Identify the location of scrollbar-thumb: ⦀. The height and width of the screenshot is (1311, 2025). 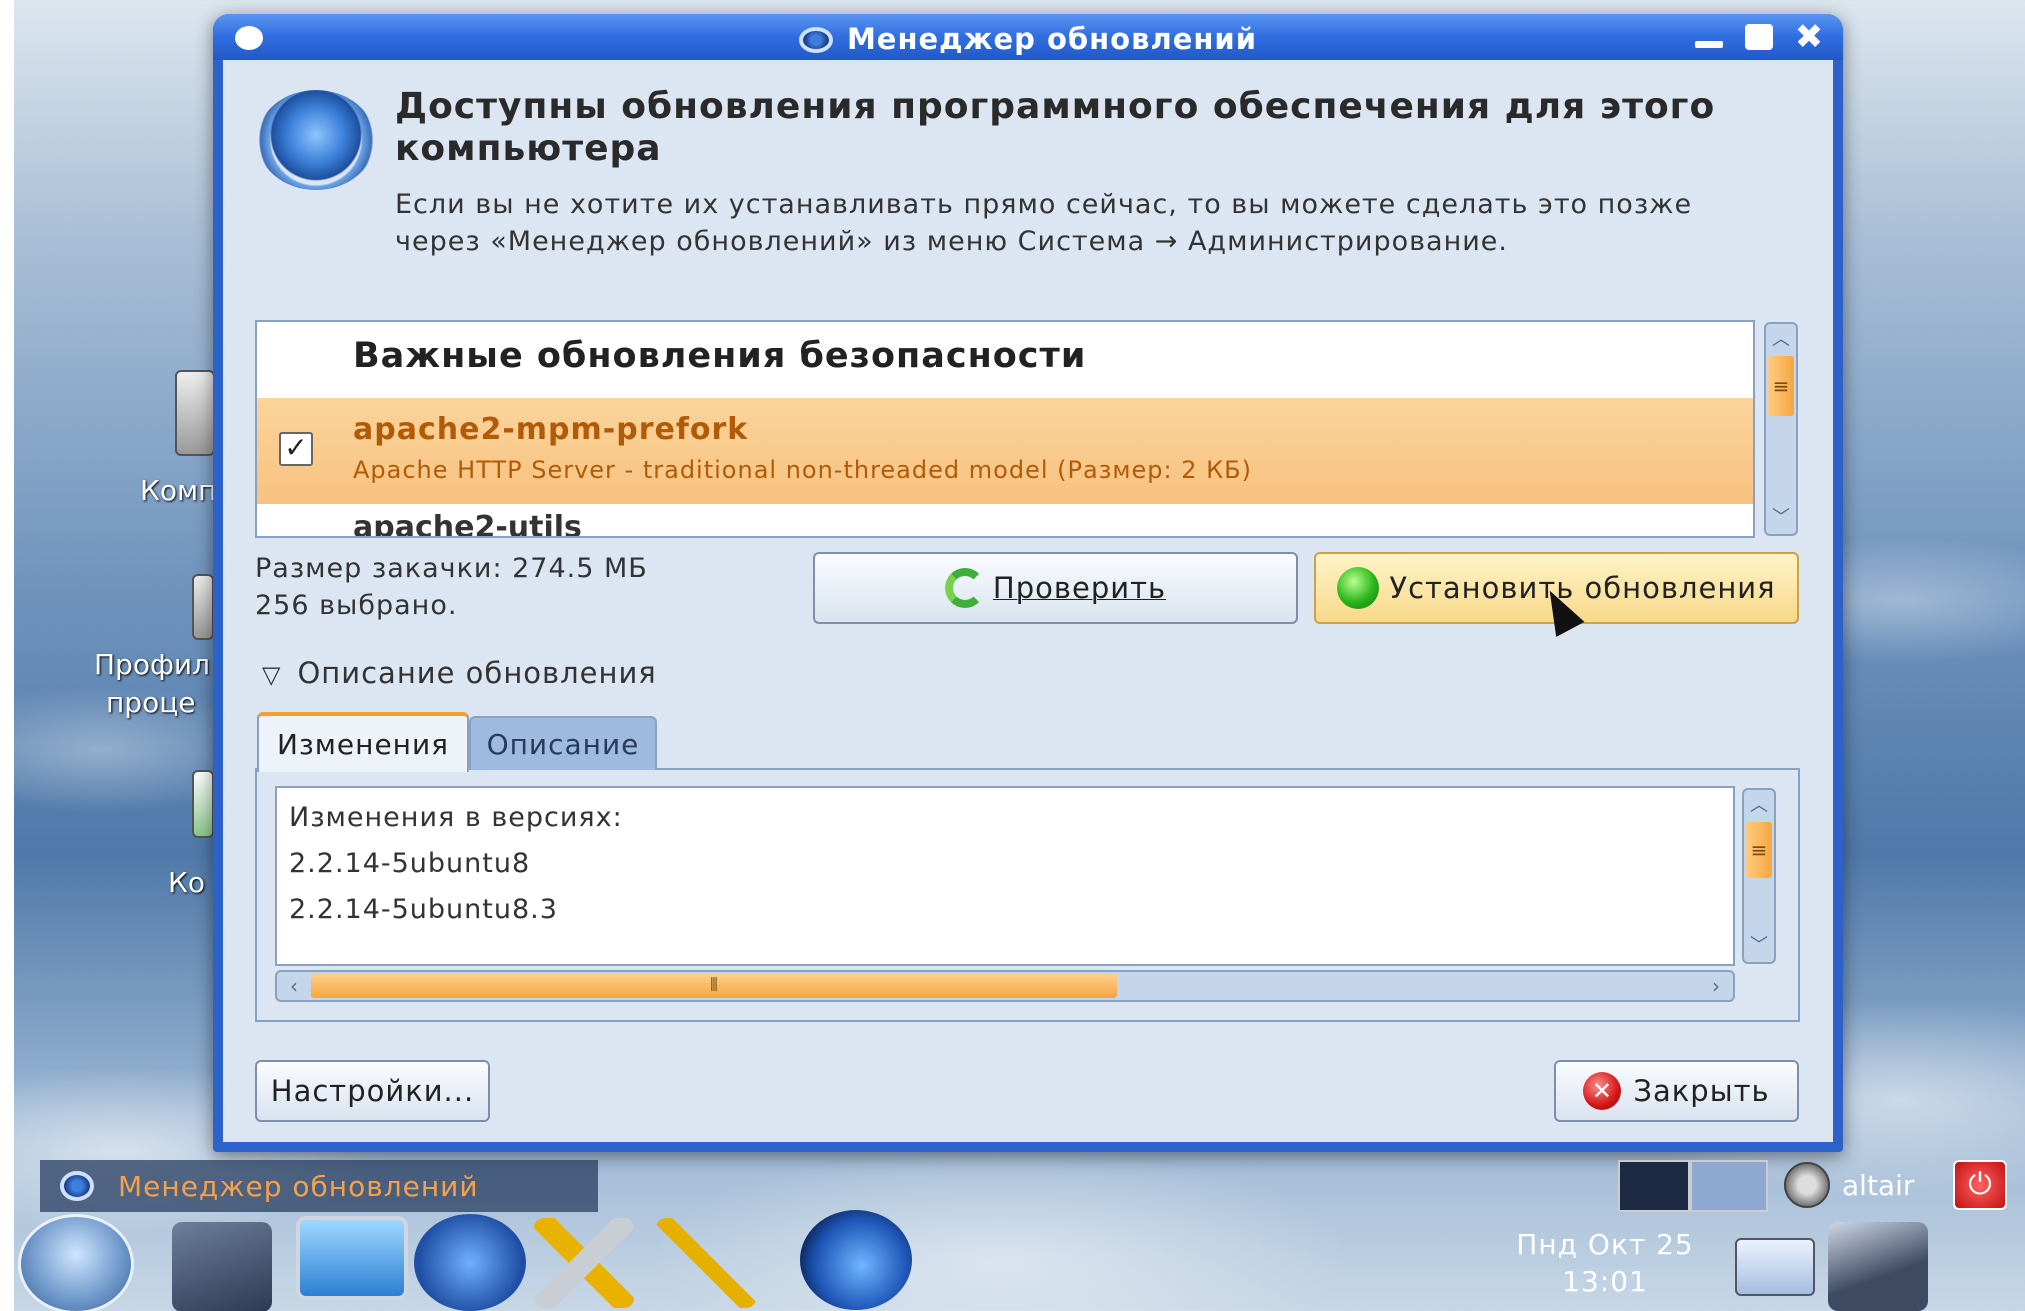
(714, 986).